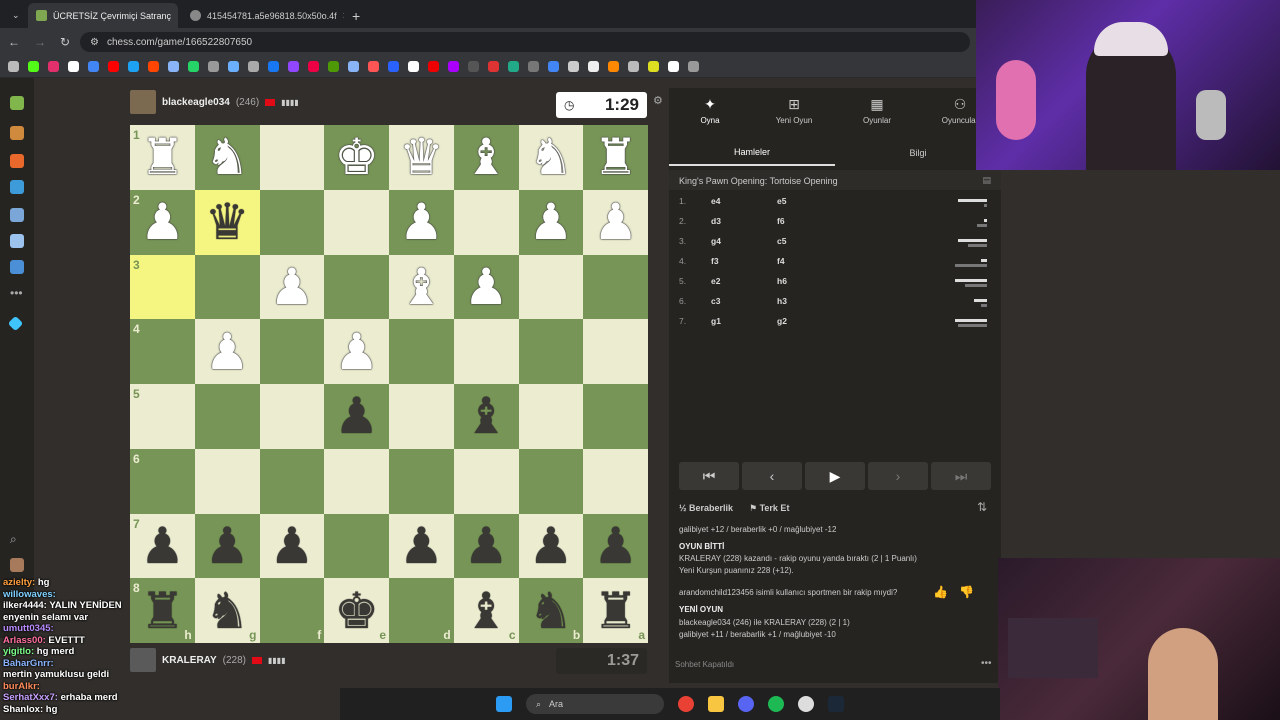 Image resolution: width=1280 pixels, height=720 pixels. I want to click on board-square-a8: a ♜, so click(615, 610).